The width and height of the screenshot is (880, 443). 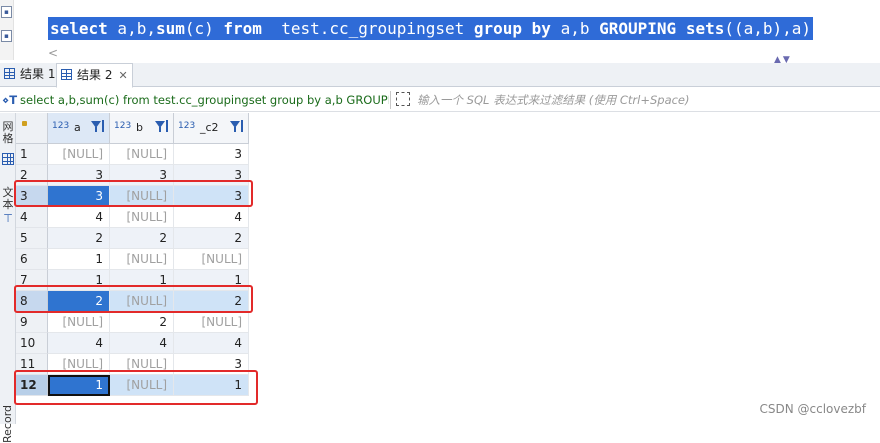 I want to click on query-icon: ⋄T, so click(x=10, y=100).